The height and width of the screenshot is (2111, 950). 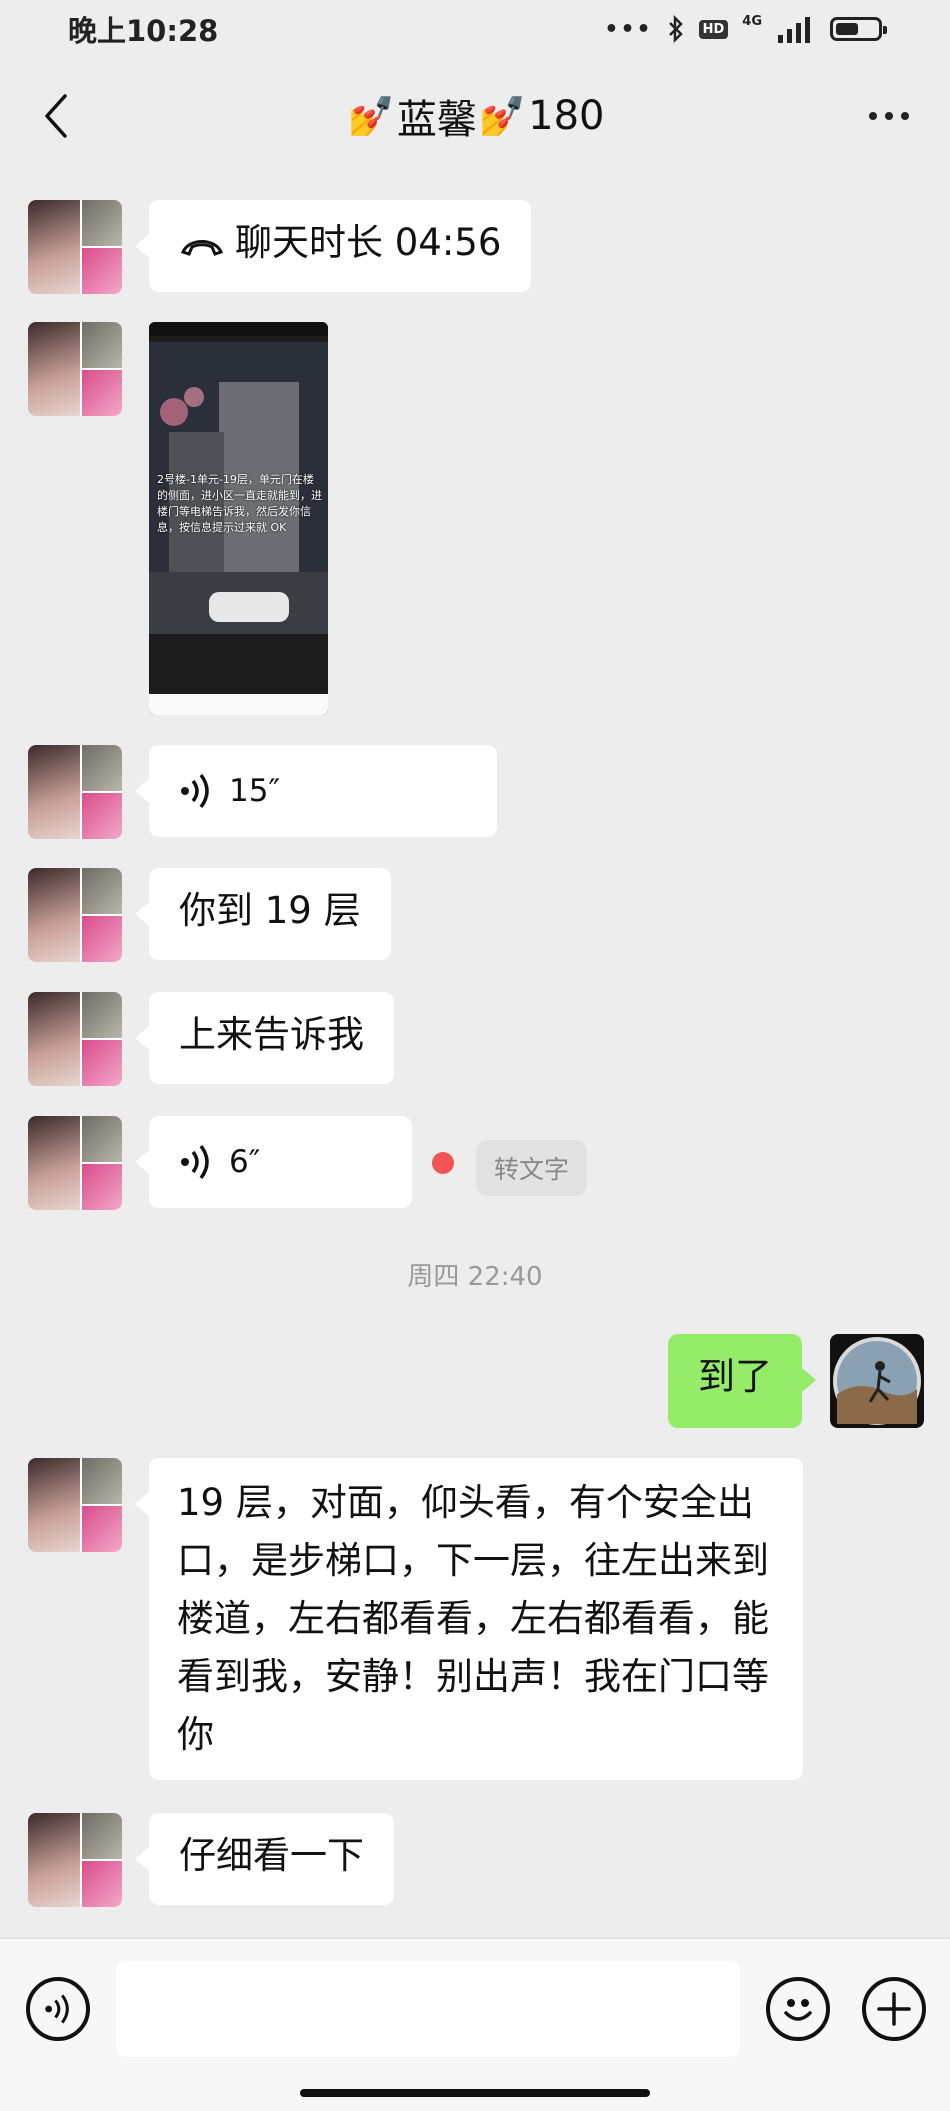 I want to click on chevron-left-icon, so click(x=56, y=116).